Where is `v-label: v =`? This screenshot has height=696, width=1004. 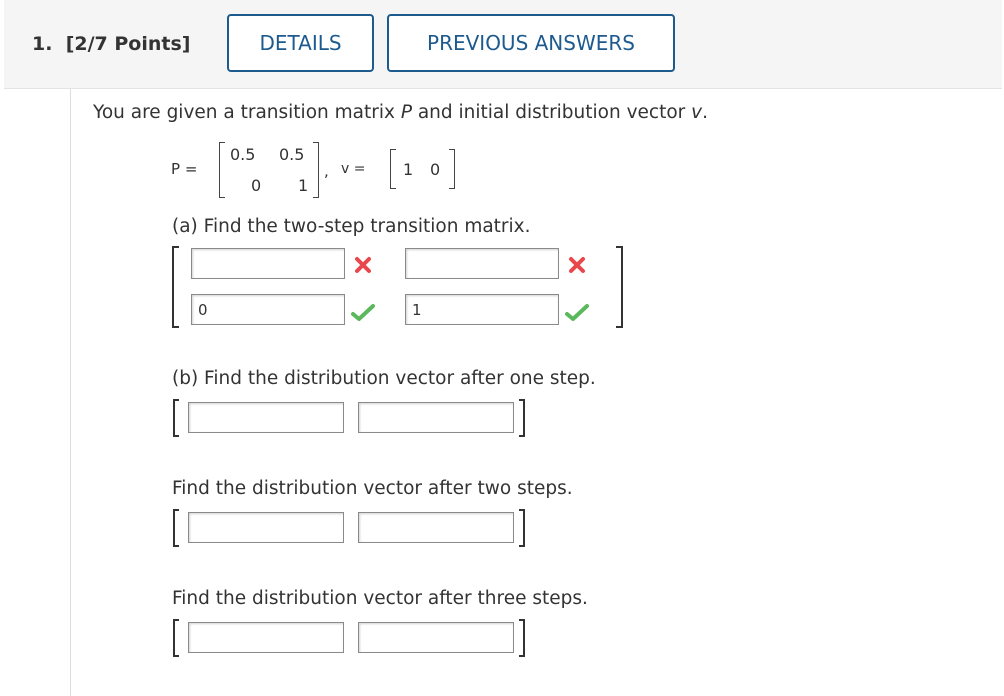
v-label: v = is located at coordinates (353, 169).